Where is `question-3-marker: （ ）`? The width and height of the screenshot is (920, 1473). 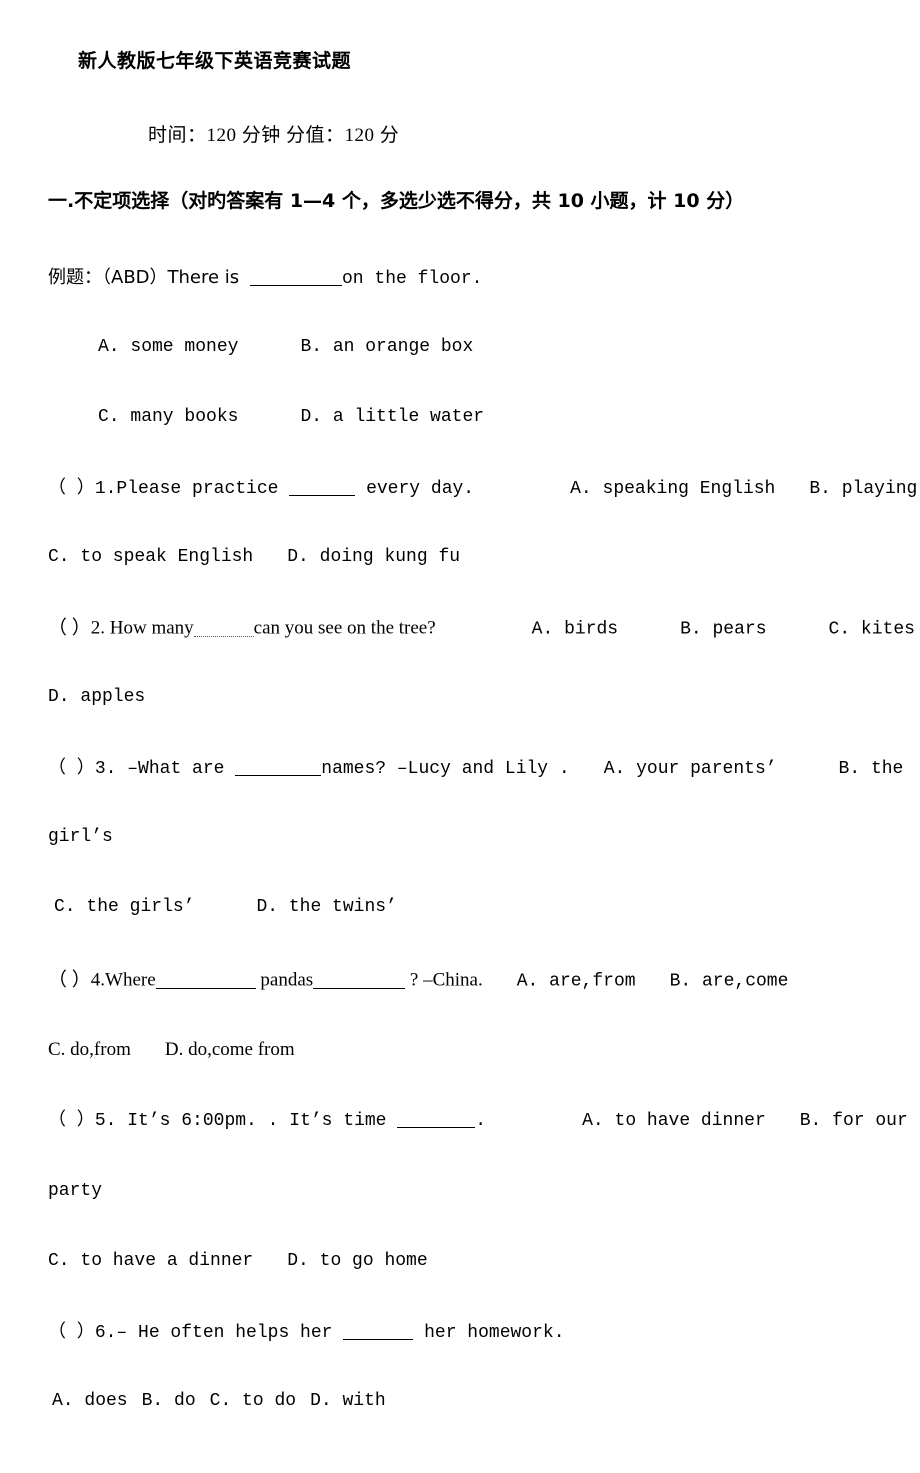 question-3-marker: （ ） is located at coordinates (71, 768).